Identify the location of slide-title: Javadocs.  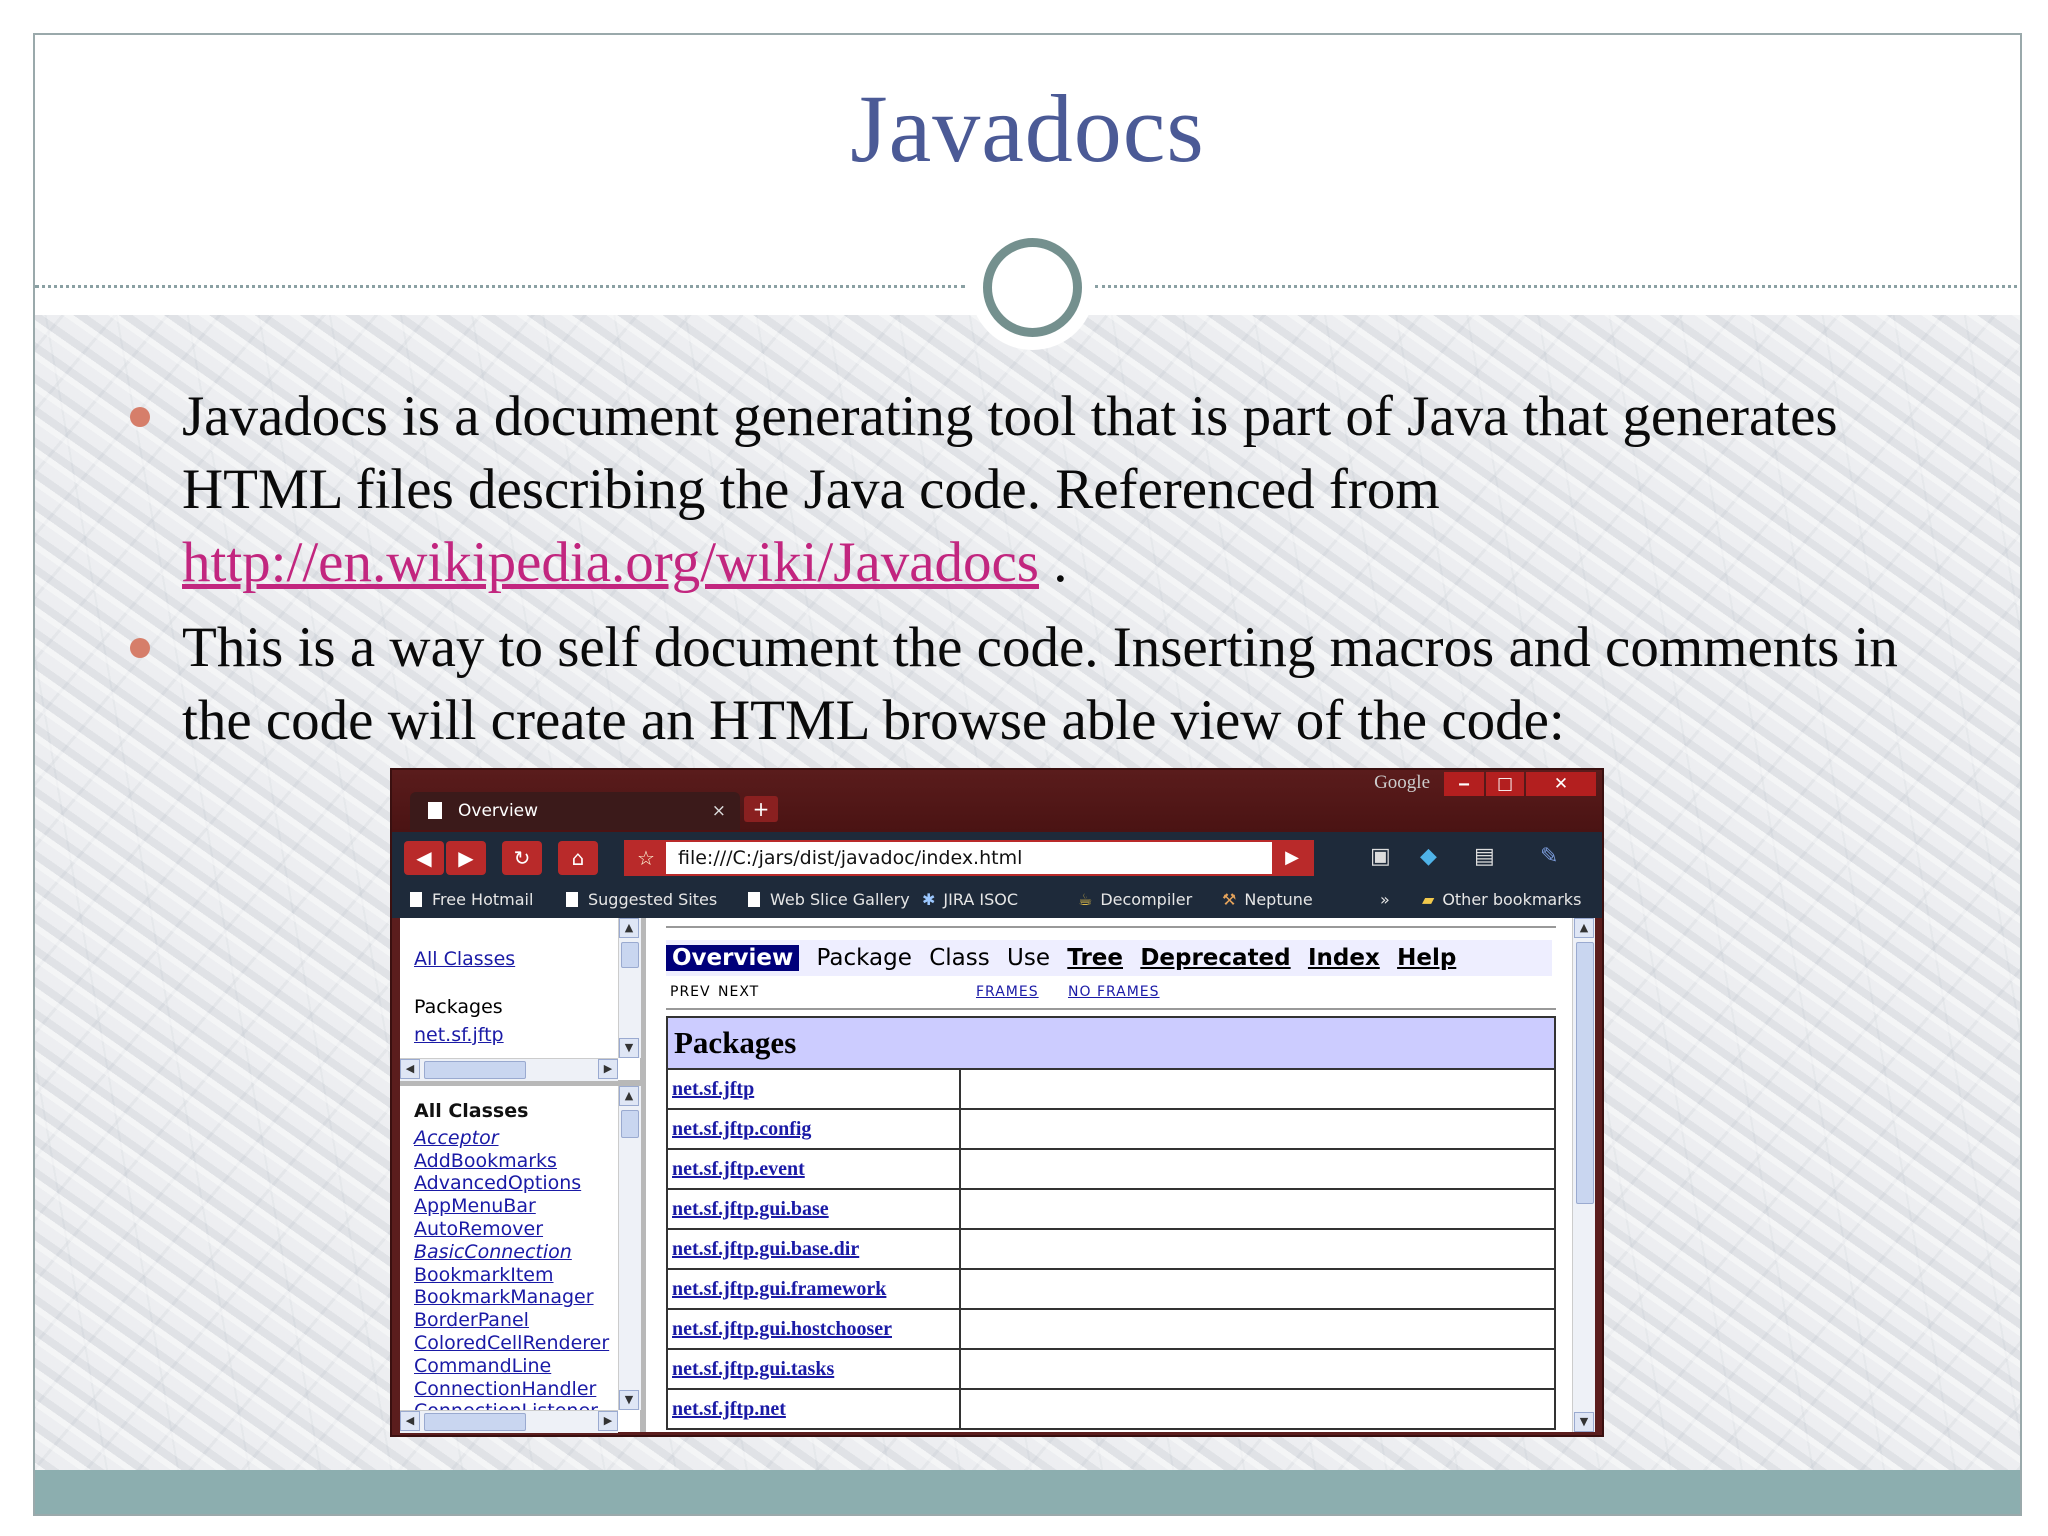
(1027, 128).